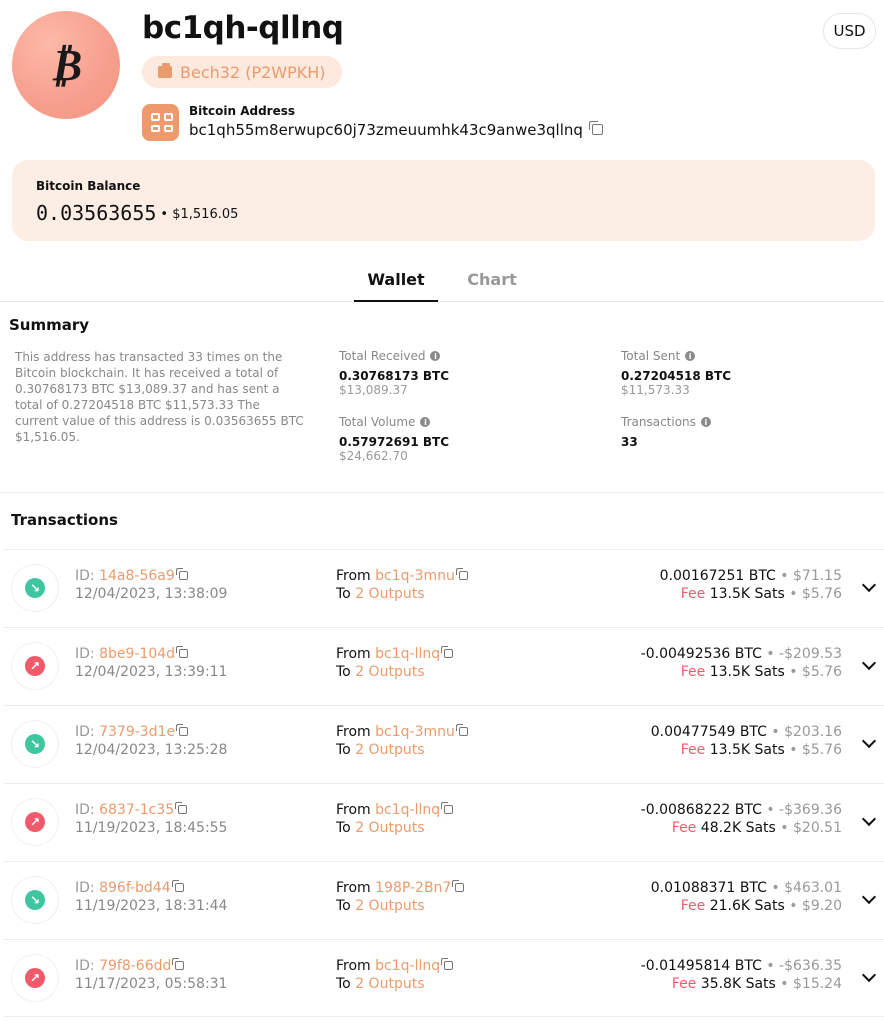  What do you see at coordinates (136, 810) in the screenshot?
I see `tx-id-link: 6837-1c35` at bounding box center [136, 810].